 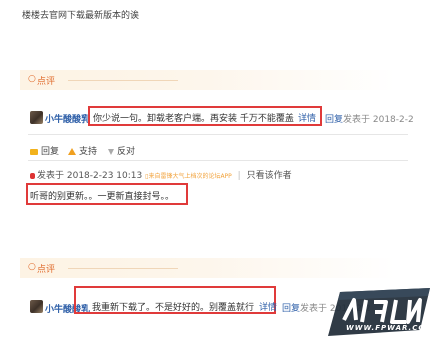 I want to click on thumbs-down-icon, so click(x=111, y=151).